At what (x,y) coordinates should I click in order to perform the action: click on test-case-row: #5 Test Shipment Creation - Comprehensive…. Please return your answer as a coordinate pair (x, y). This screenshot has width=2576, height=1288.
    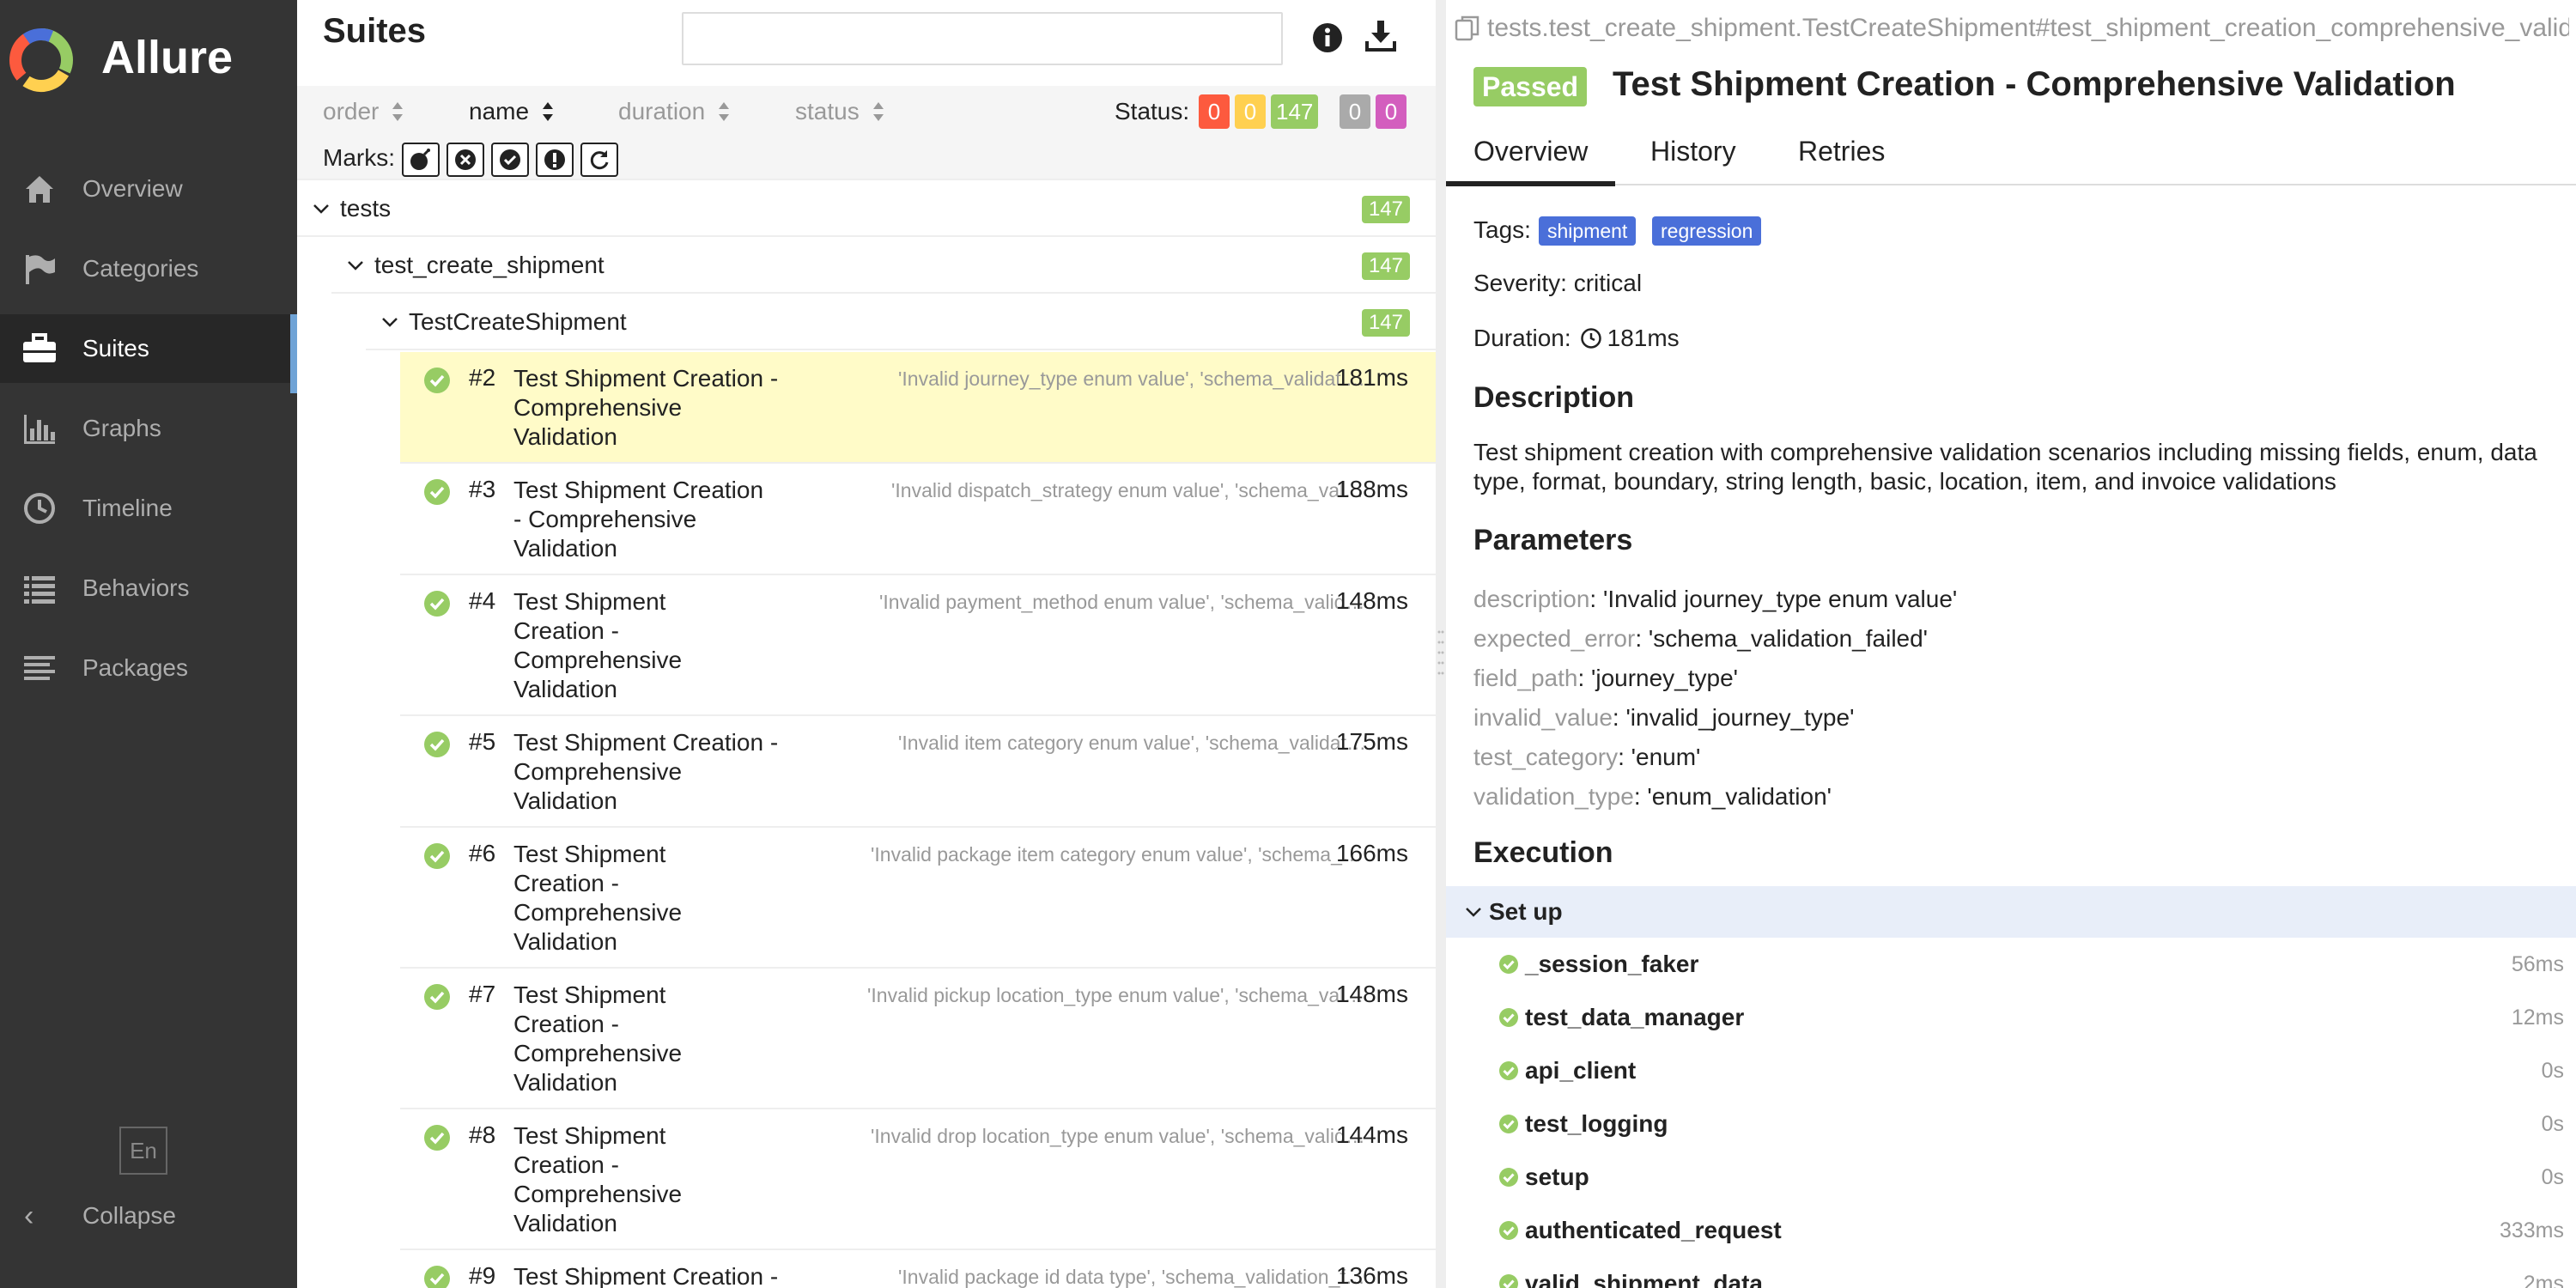
    Looking at the image, I should click on (918, 772).